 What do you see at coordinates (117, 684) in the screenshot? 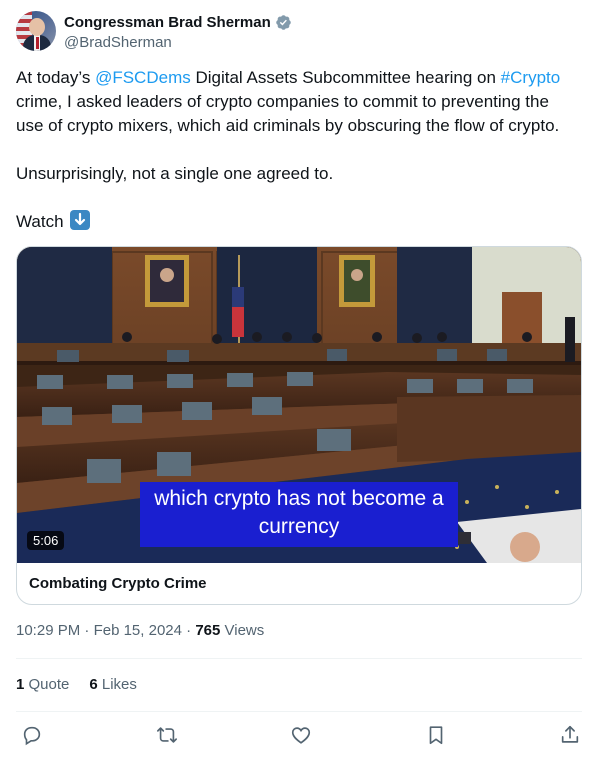
I see `likes-label: Likes` at bounding box center [117, 684].